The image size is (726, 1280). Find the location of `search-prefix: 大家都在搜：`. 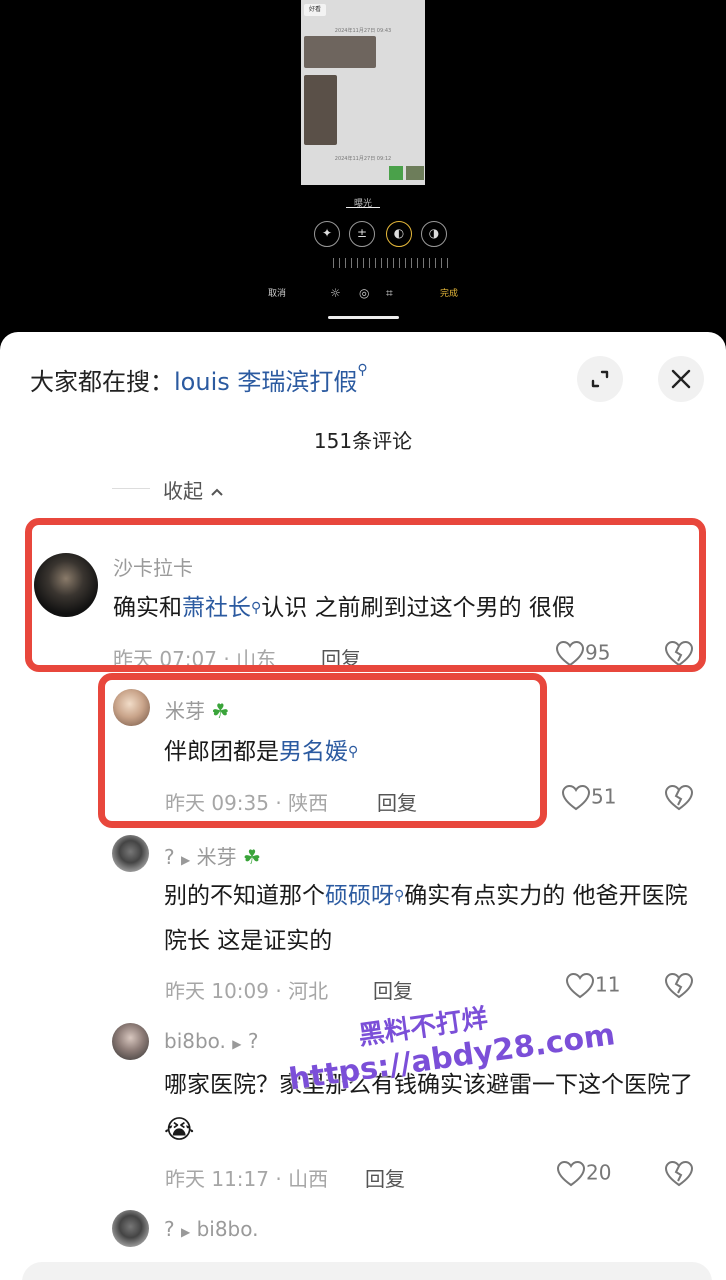

search-prefix: 大家都在搜： is located at coordinates (102, 382).